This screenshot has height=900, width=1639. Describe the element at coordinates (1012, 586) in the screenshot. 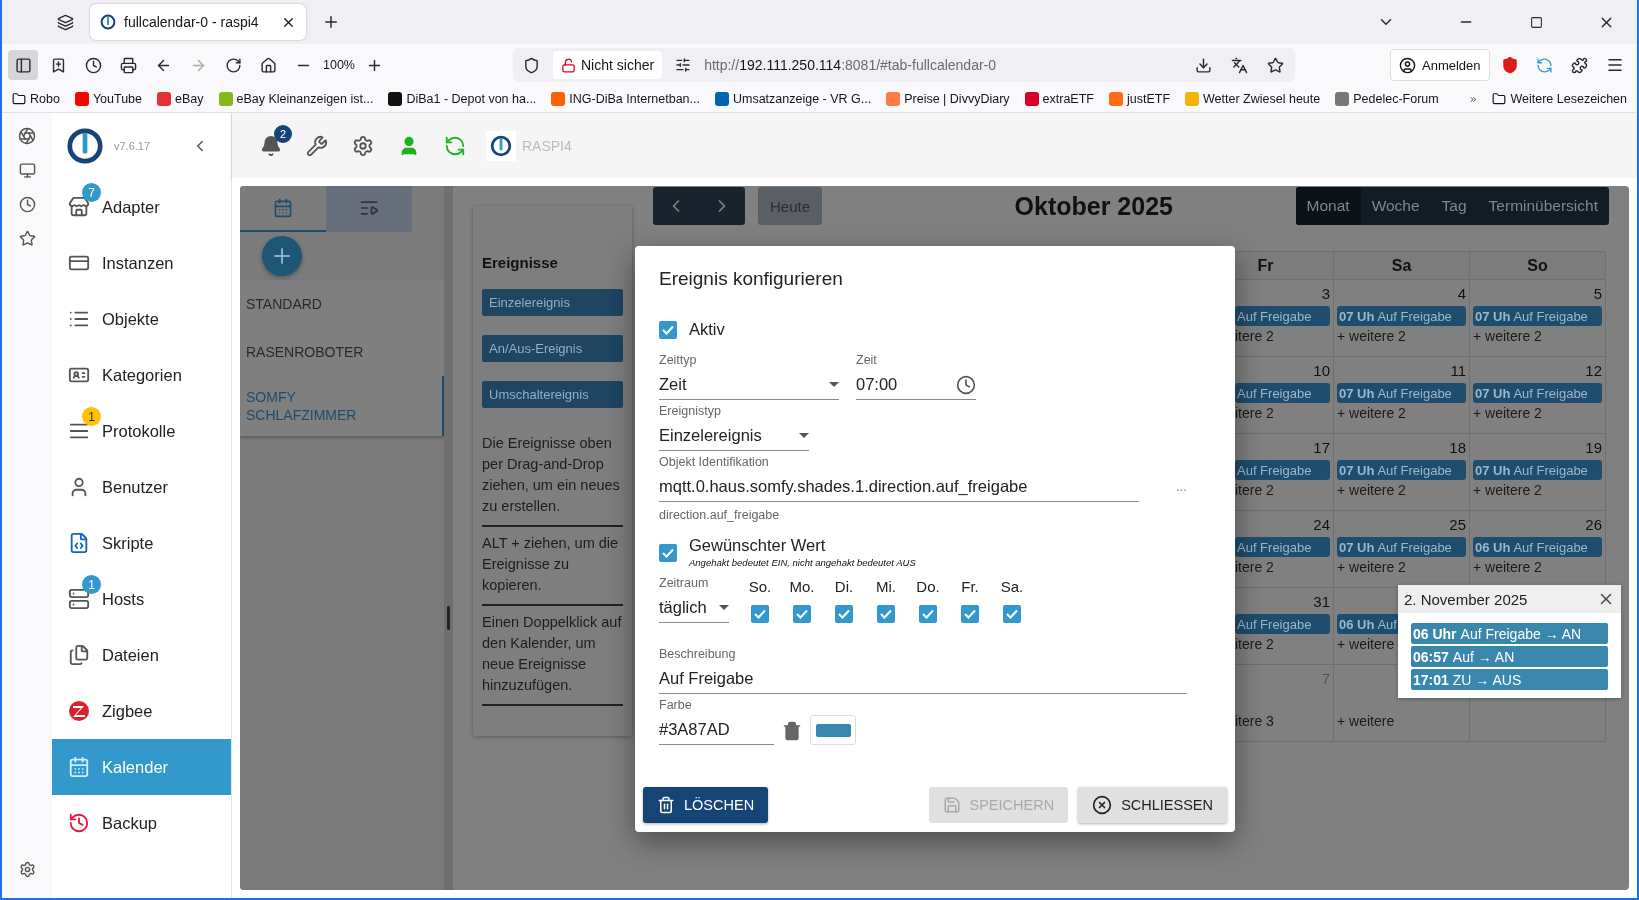

I see `weekday-label: Sa.` at that location.